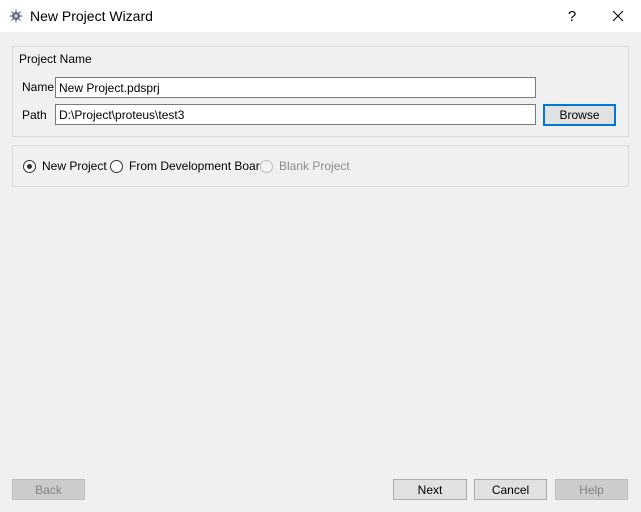 The height and width of the screenshot is (512, 641). I want to click on blank-project-radio: Blank Project, so click(305, 166).